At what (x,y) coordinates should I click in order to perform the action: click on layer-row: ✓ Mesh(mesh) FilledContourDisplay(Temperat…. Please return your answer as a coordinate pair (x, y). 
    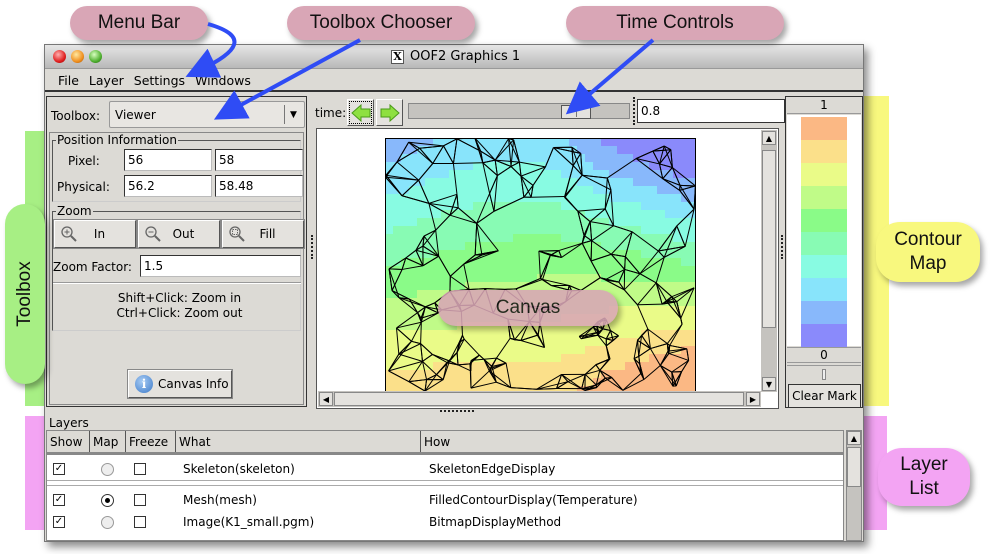
    Looking at the image, I should click on (445, 500).